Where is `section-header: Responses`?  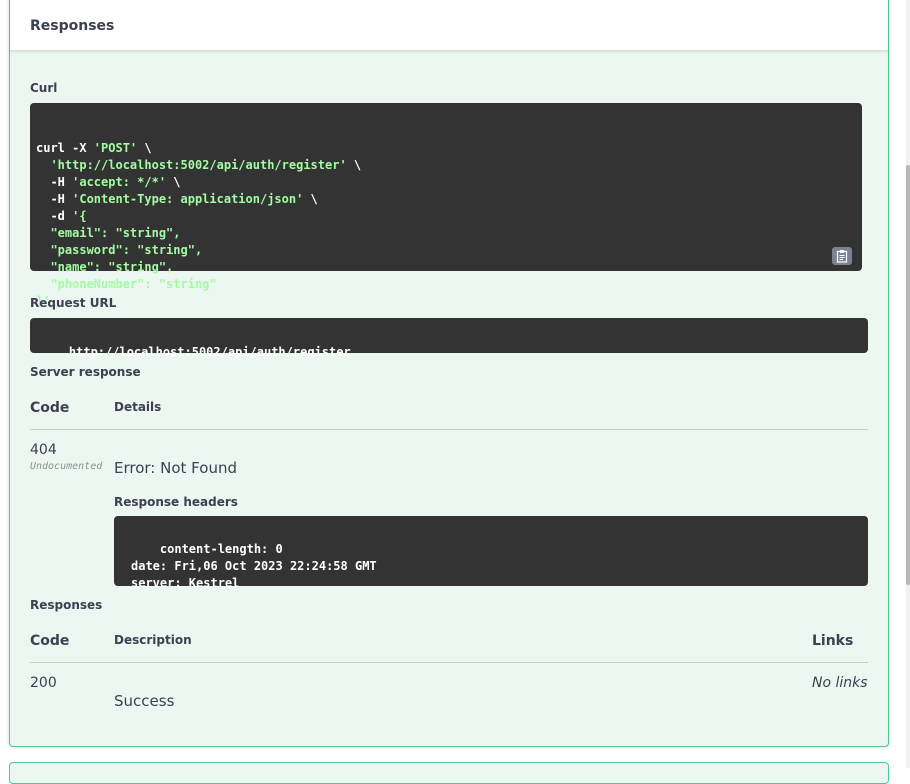
section-header: Responses is located at coordinates (449, 25).